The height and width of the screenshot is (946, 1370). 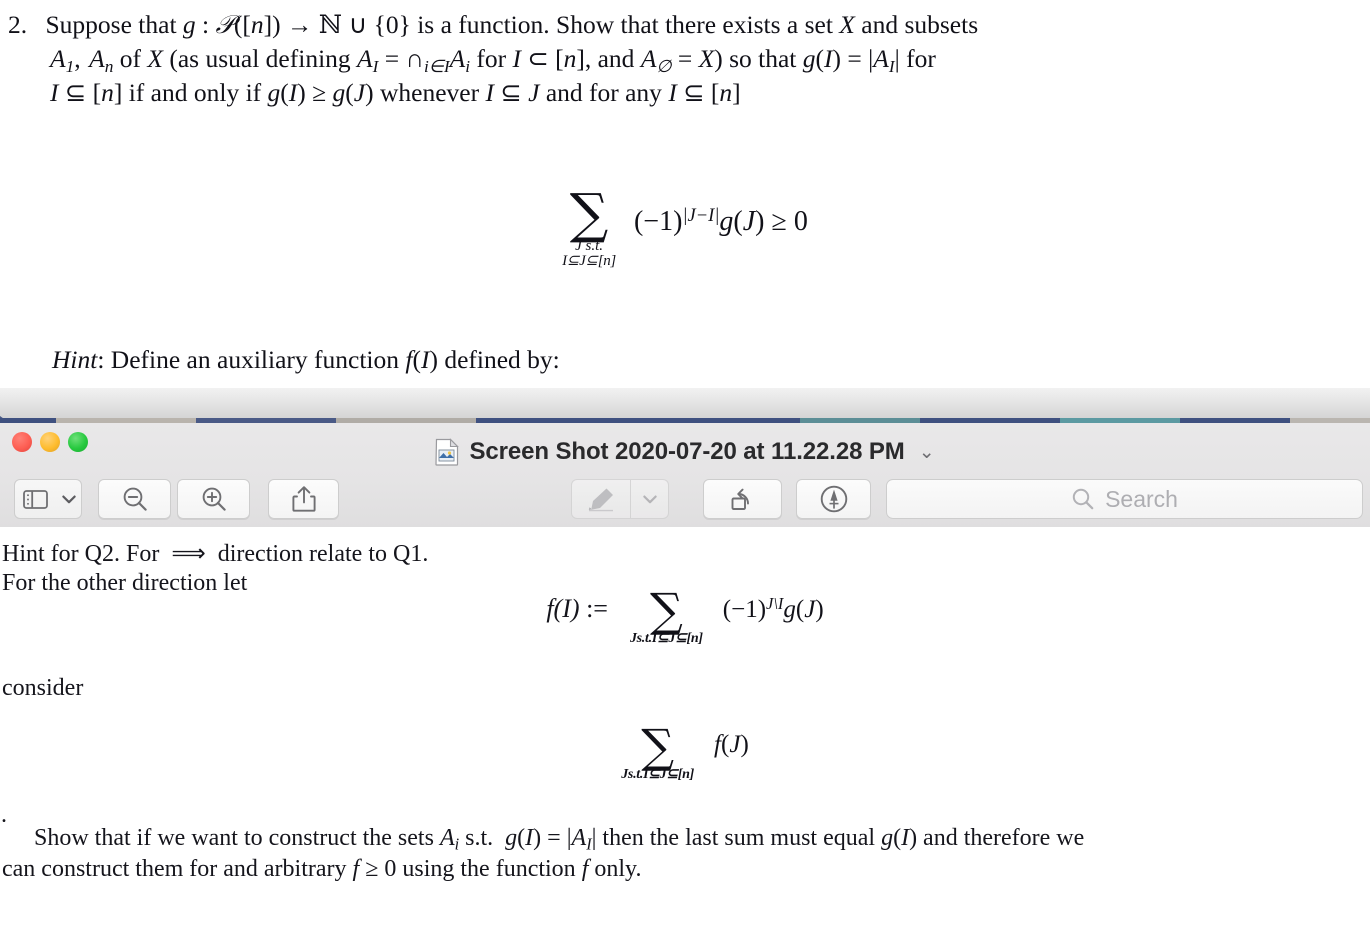 I want to click on zoom-in-icon, so click(x=214, y=499).